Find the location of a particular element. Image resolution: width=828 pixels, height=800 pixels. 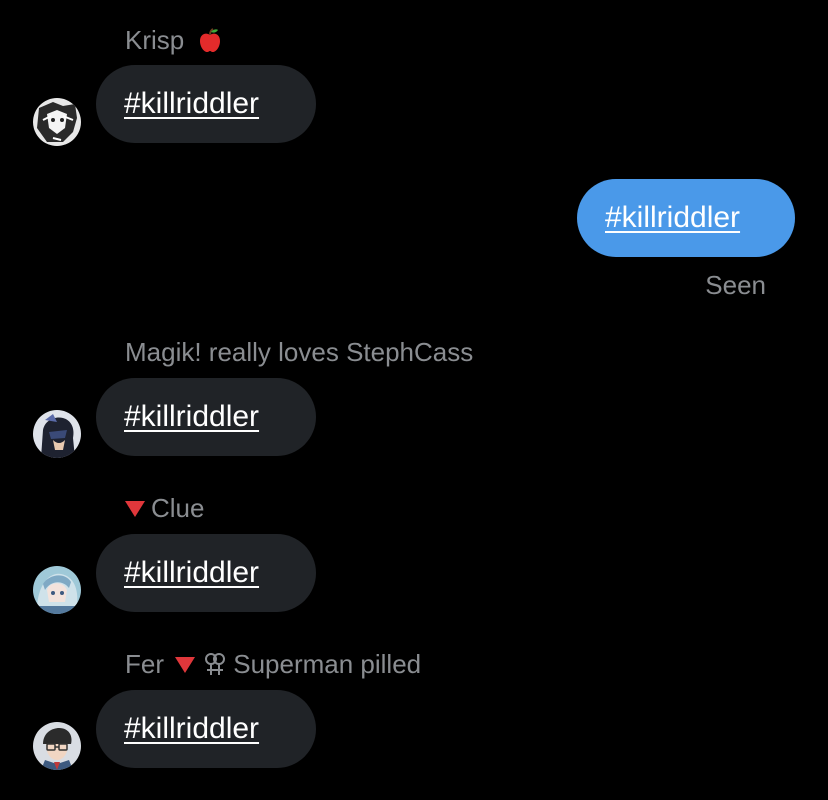

glasses-man-avatar-icon is located at coordinates (57, 746).